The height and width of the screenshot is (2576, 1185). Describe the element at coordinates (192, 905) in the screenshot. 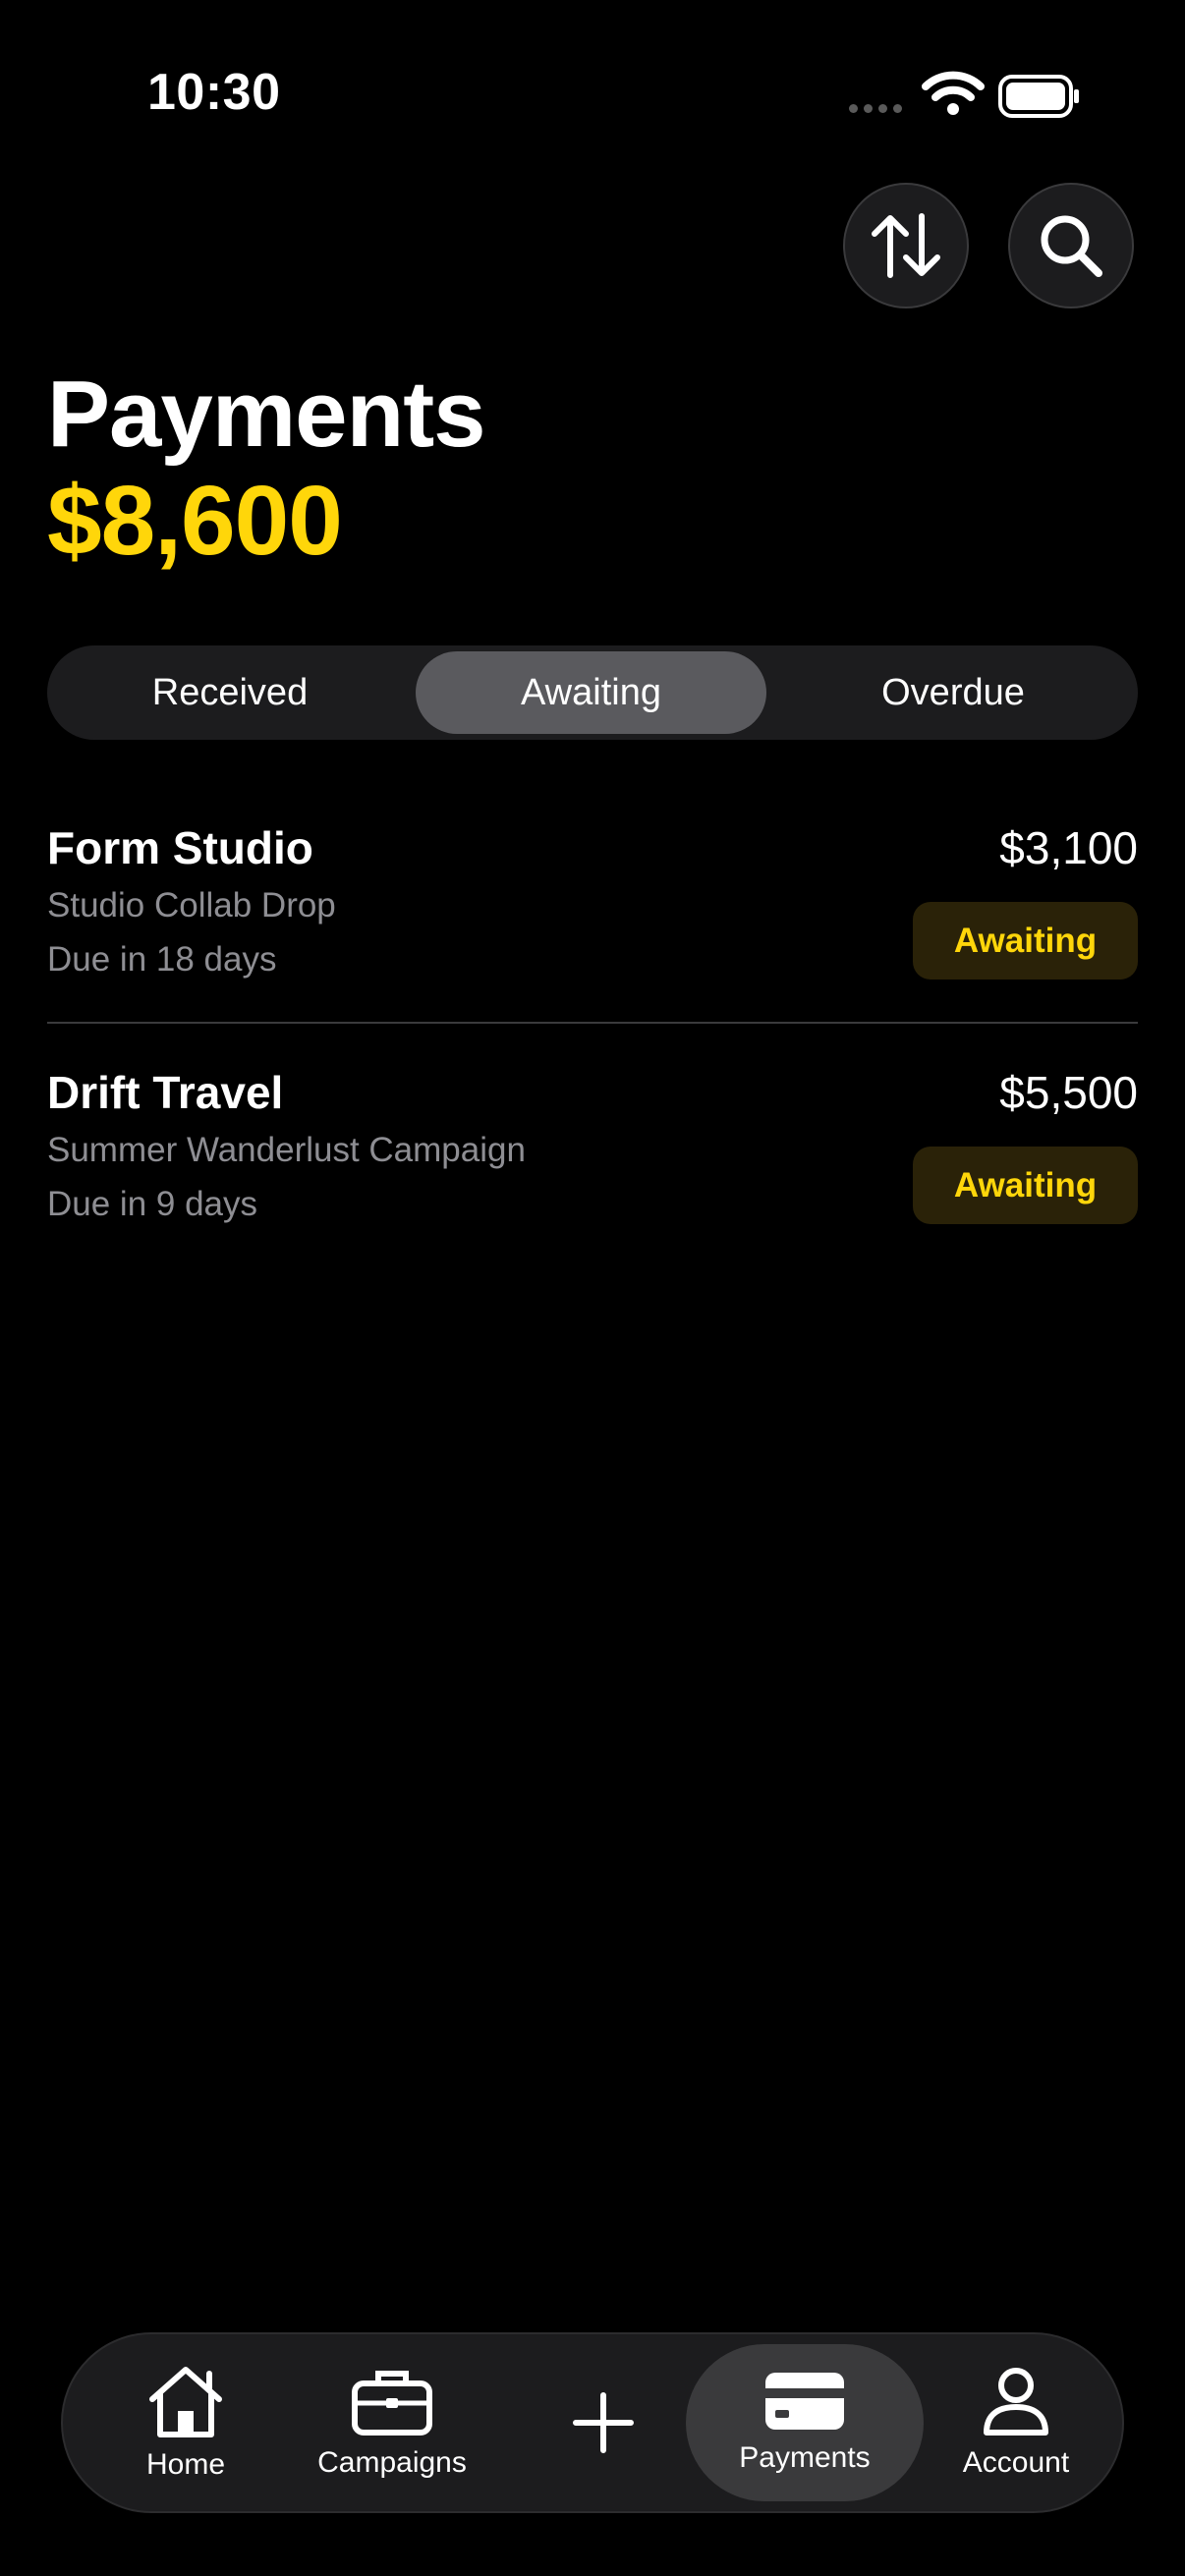

I see `campaign-name: Studio Collab Drop` at that location.